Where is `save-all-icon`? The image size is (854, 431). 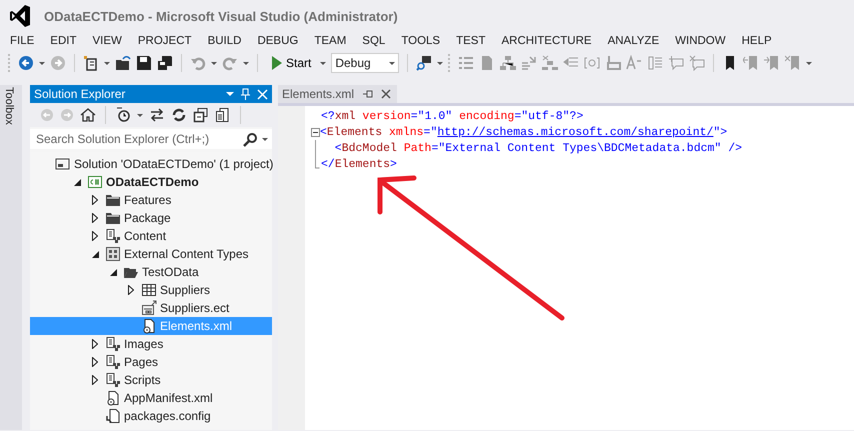
save-all-icon is located at coordinates (165, 63).